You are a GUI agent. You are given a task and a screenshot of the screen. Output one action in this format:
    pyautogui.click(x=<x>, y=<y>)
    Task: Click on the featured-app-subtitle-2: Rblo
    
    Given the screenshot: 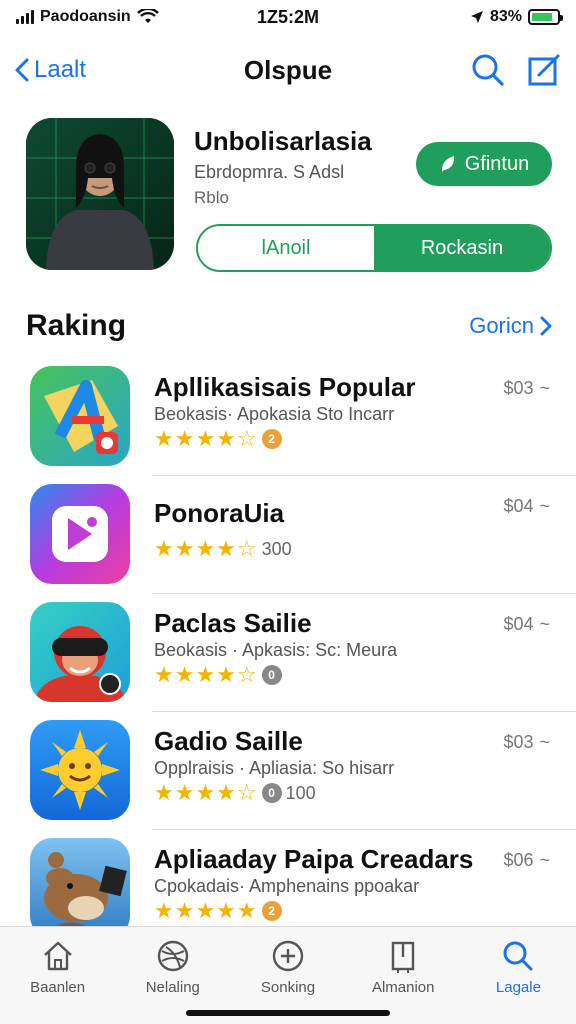 What is the action you would take?
    pyautogui.click(x=211, y=197)
    